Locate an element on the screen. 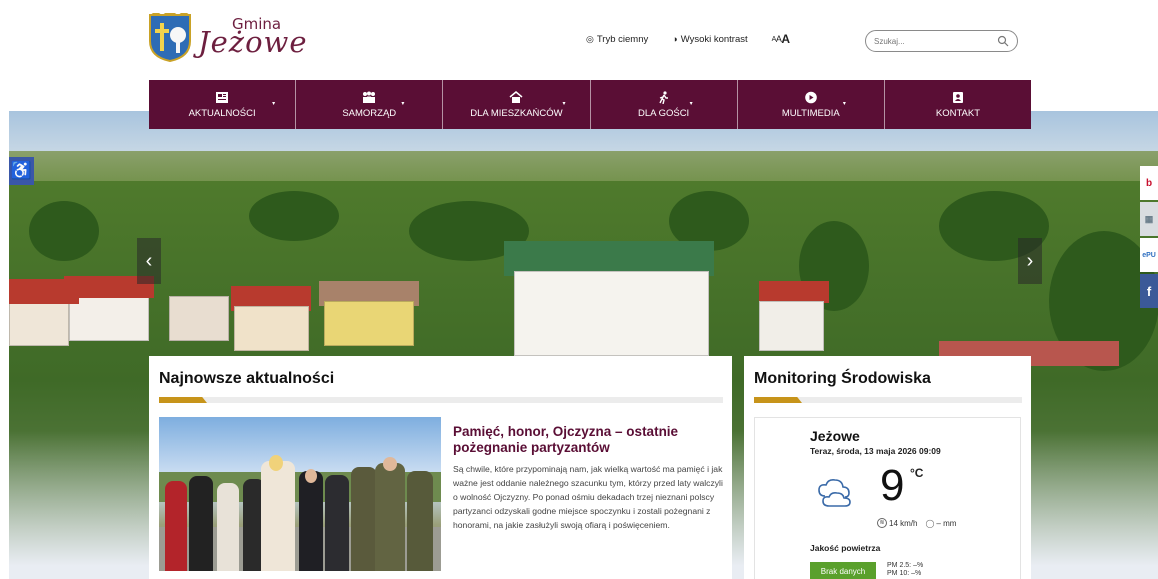  air-quality-status-button: Brak danych is located at coordinates (843, 570).